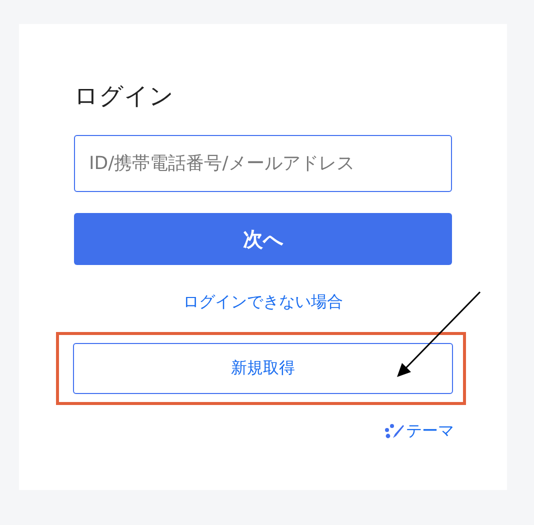  What do you see at coordinates (124, 96) in the screenshot?
I see `login-title: ログイン` at bounding box center [124, 96].